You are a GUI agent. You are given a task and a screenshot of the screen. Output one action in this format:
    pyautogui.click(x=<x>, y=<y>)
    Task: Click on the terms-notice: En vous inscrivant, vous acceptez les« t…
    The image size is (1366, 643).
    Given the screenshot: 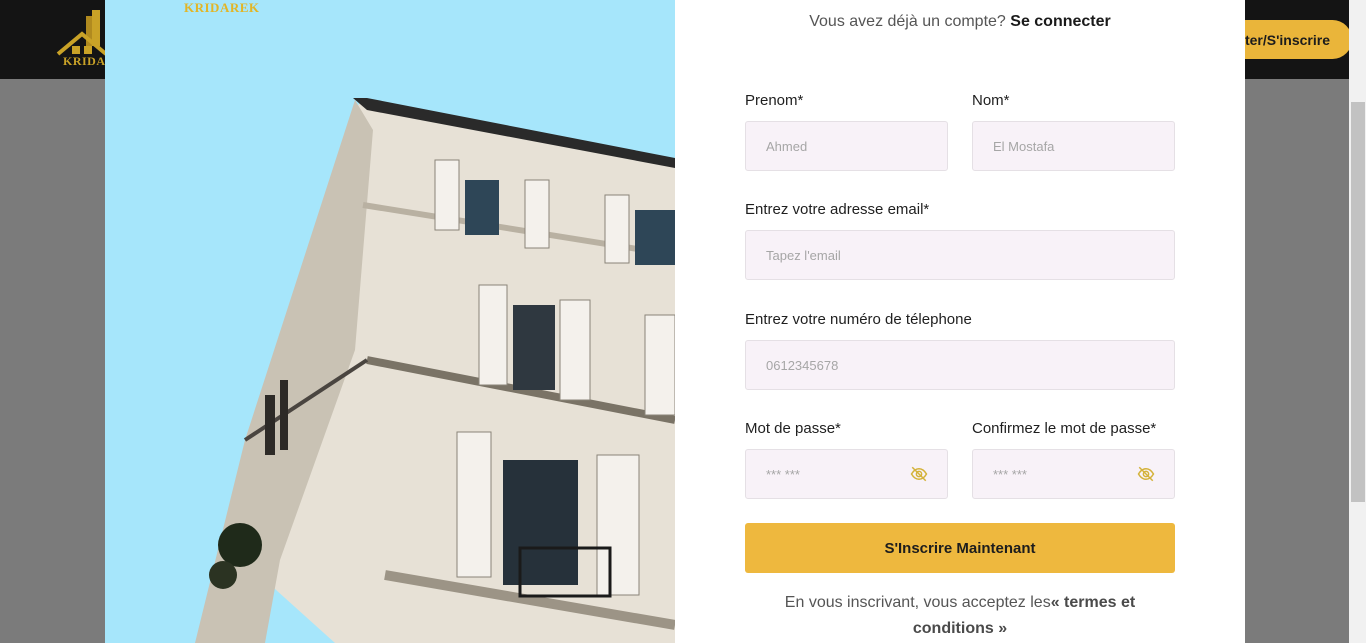 What is the action you would take?
    pyautogui.click(x=960, y=616)
    